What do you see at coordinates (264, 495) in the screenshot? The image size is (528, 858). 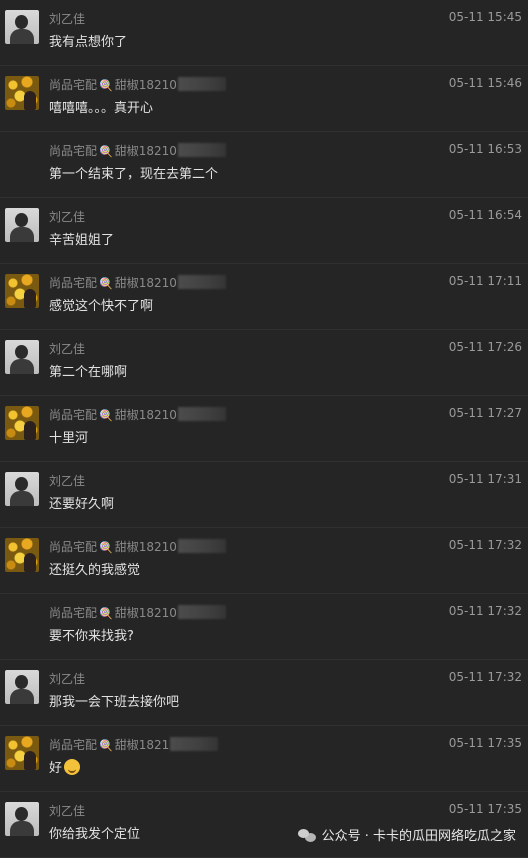 I see `message-item: 刘乙佳 05-11 17:31 还要好久啊` at bounding box center [264, 495].